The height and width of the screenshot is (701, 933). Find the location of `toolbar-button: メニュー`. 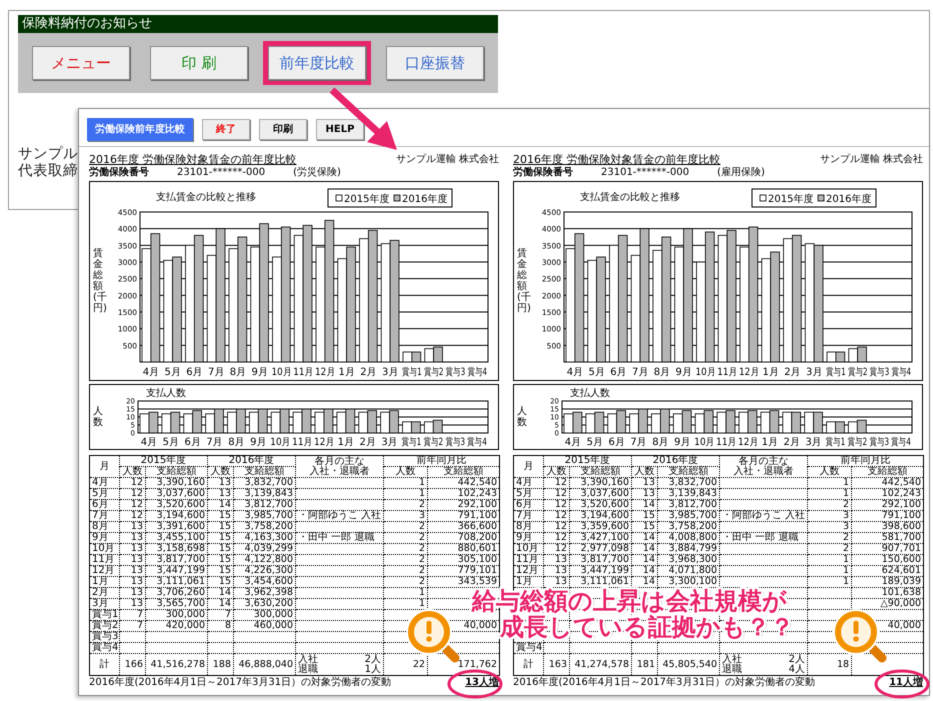

toolbar-button: メニュー is located at coordinates (81, 63).